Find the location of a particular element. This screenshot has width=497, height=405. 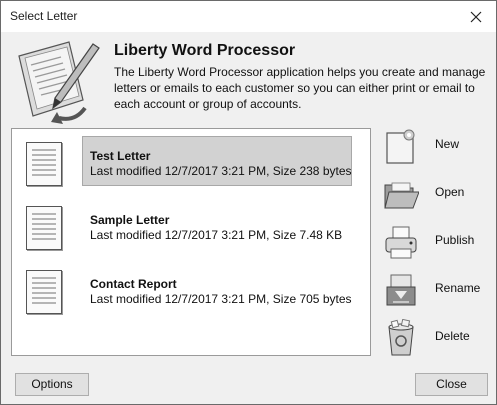

publish-button: Publish is located at coordinates (436, 243).